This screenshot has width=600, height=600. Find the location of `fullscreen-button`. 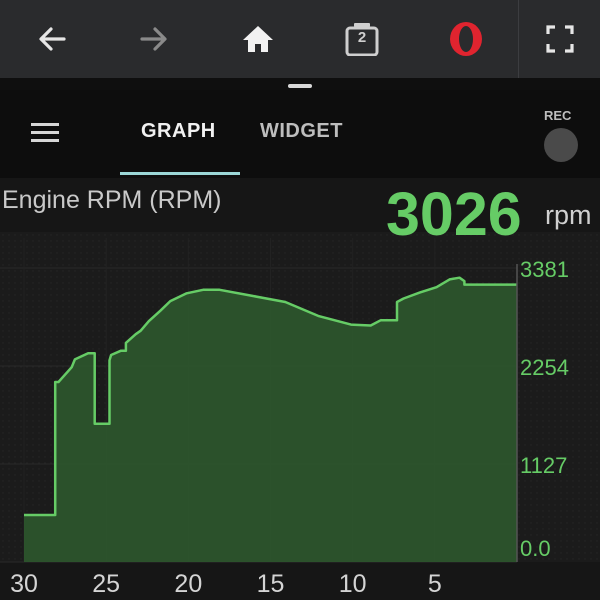

fullscreen-button is located at coordinates (560, 39).